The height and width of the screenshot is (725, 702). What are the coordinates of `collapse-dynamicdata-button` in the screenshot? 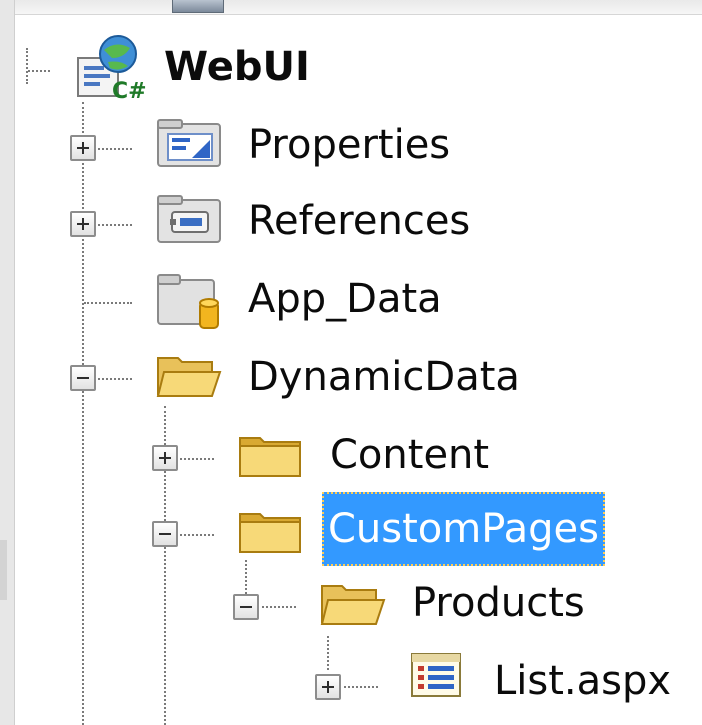 It's located at (83, 378).